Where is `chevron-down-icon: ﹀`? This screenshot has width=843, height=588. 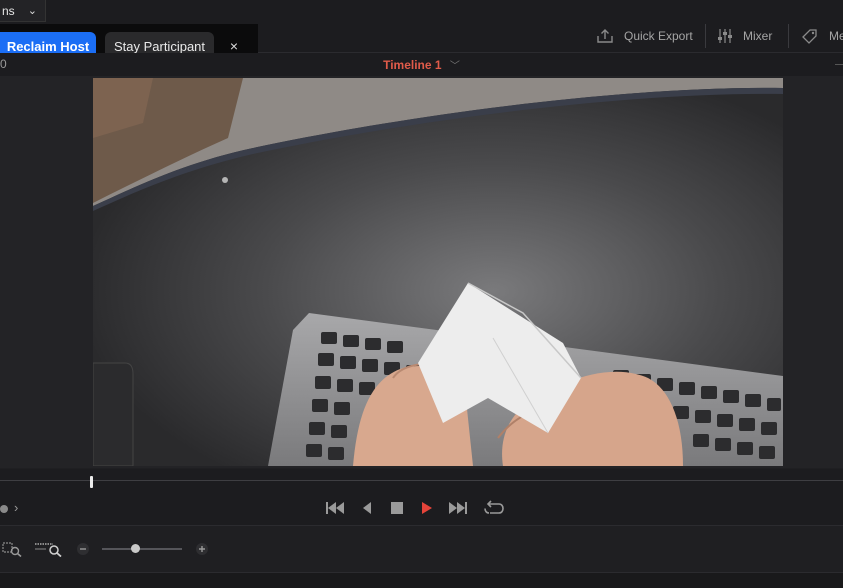 chevron-down-icon: ﹀ is located at coordinates (454, 66).